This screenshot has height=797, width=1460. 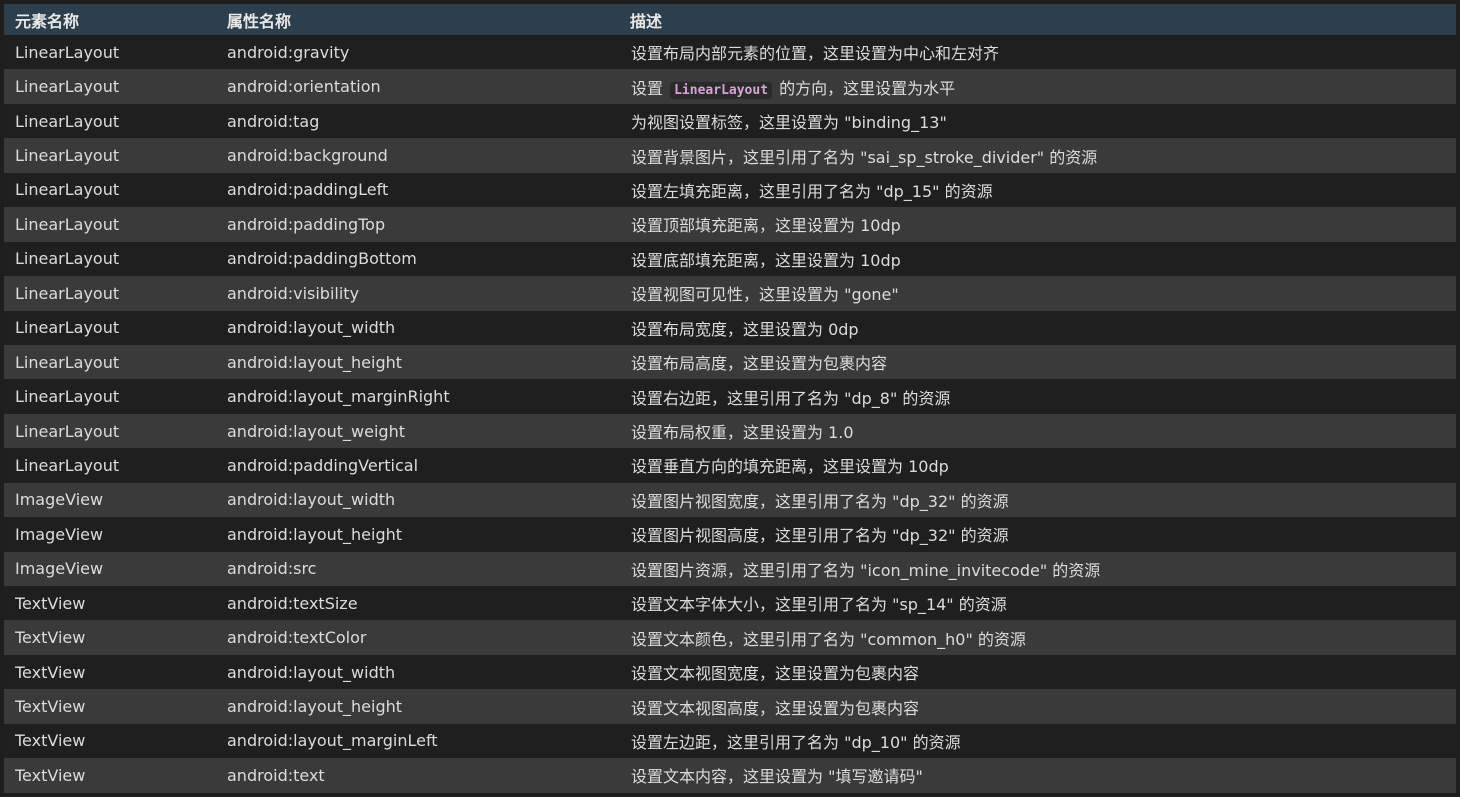 I want to click on cell-description: 设置垂直方向的填充距离，这里设置为 10dp, so click(x=790, y=467).